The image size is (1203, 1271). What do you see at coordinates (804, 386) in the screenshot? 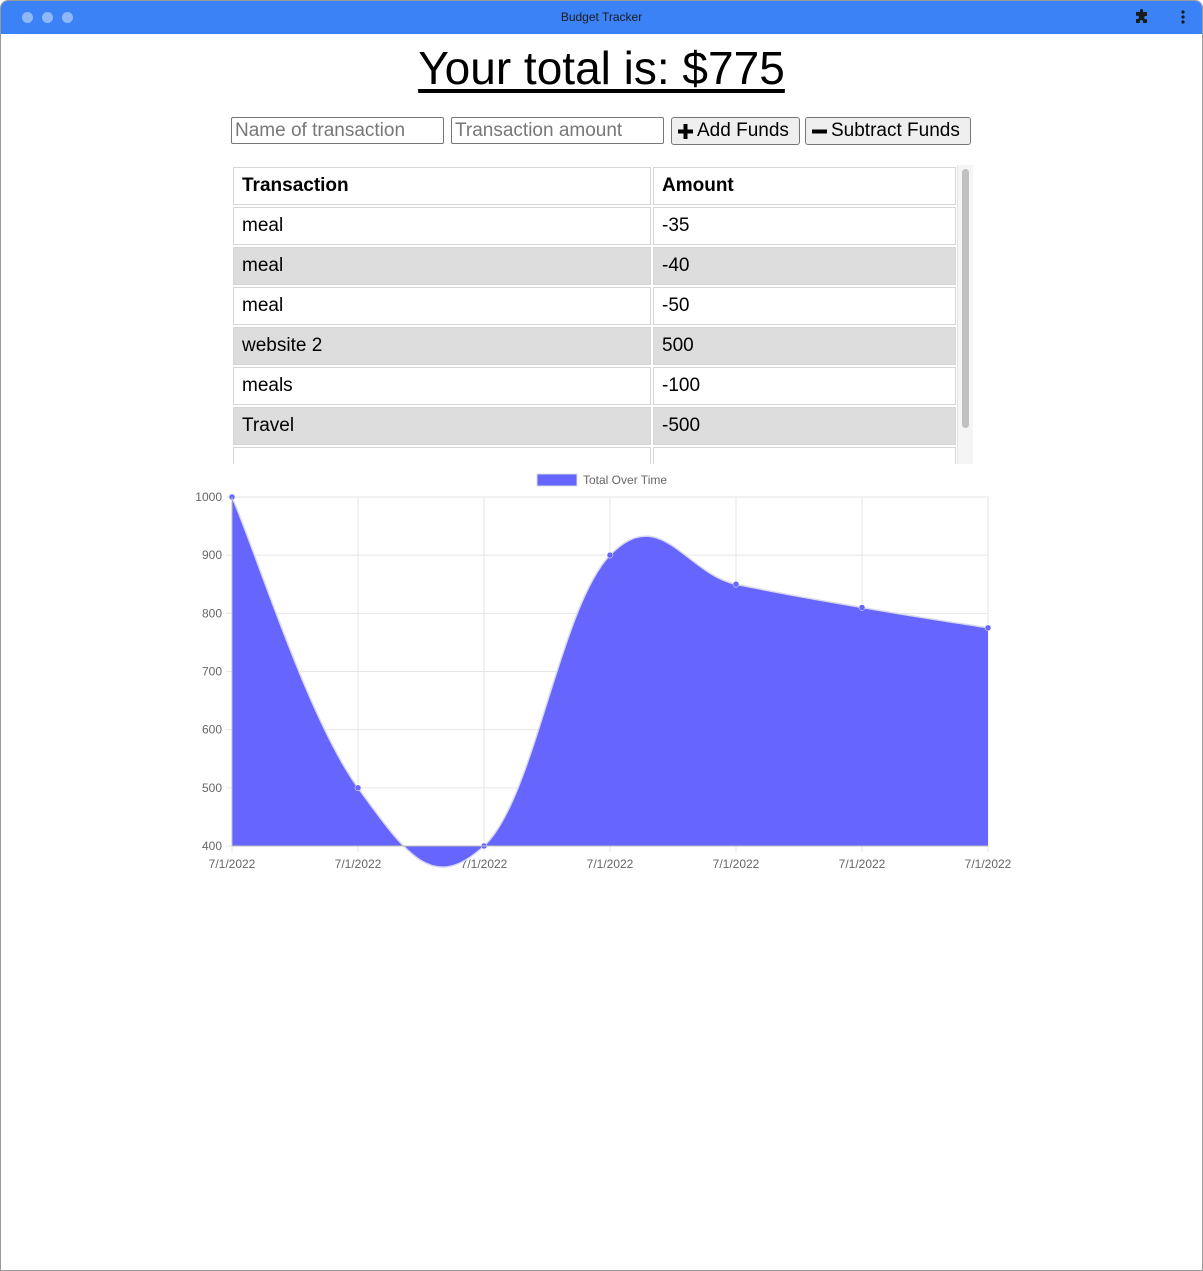
I see `transaction-amount-cell: -100` at bounding box center [804, 386].